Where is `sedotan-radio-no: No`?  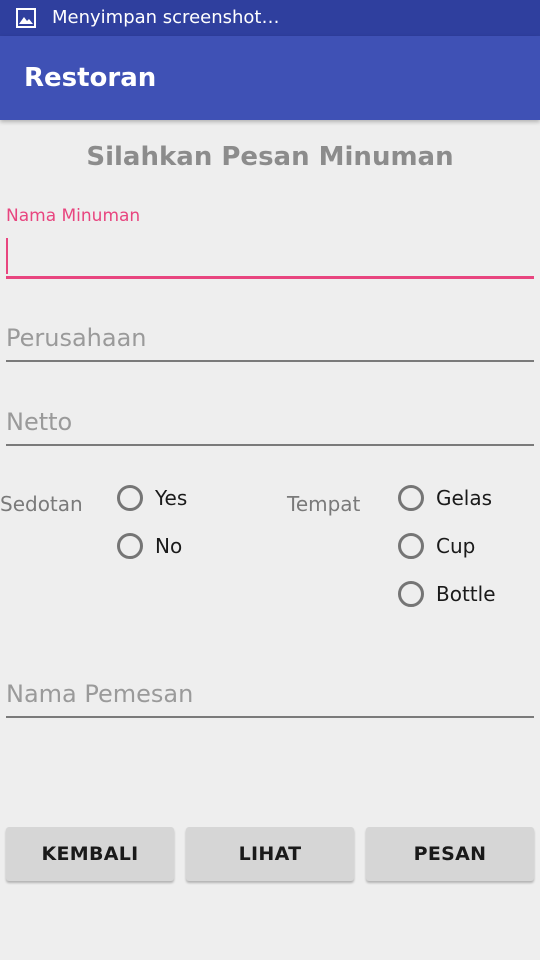
sedotan-radio-no: No is located at coordinates (149, 546).